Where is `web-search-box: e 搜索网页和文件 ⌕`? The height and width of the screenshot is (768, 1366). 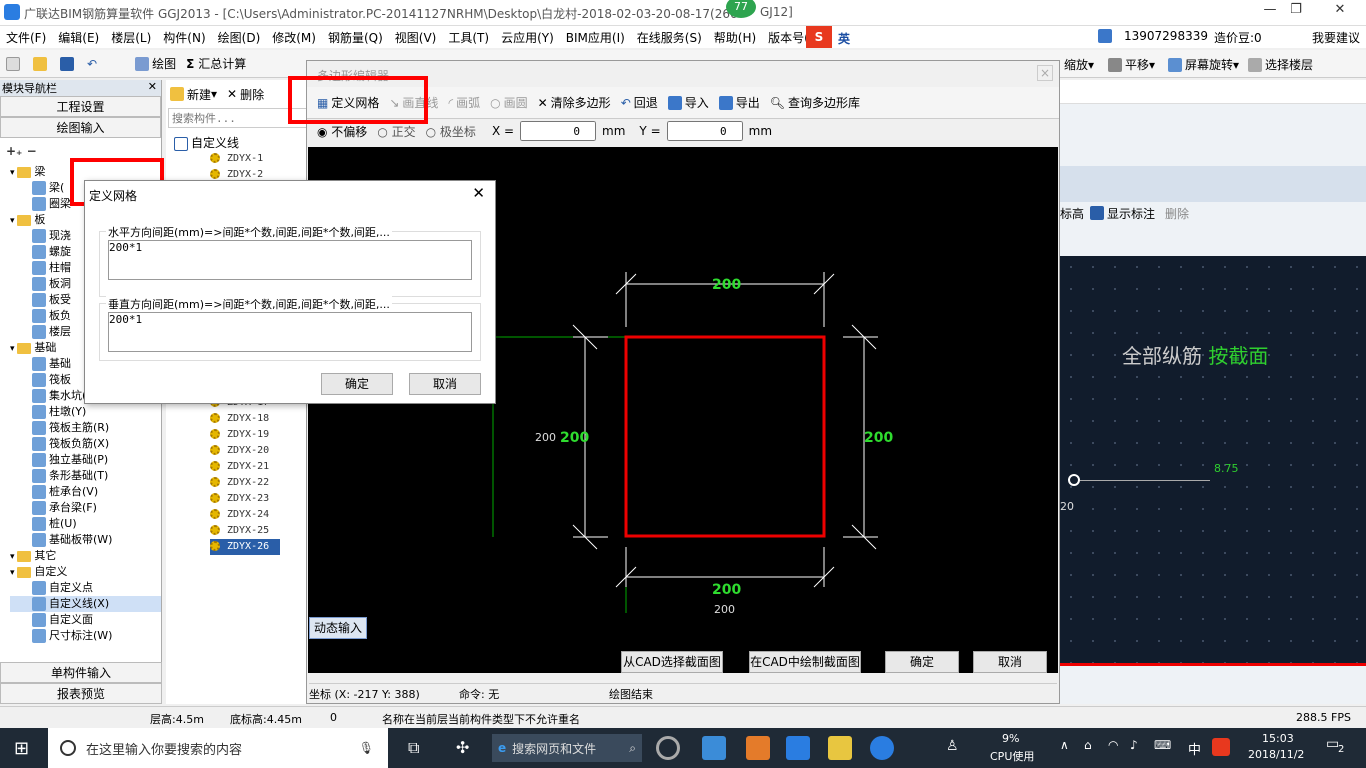 web-search-box: e 搜索网页和文件 ⌕ is located at coordinates (567, 748).